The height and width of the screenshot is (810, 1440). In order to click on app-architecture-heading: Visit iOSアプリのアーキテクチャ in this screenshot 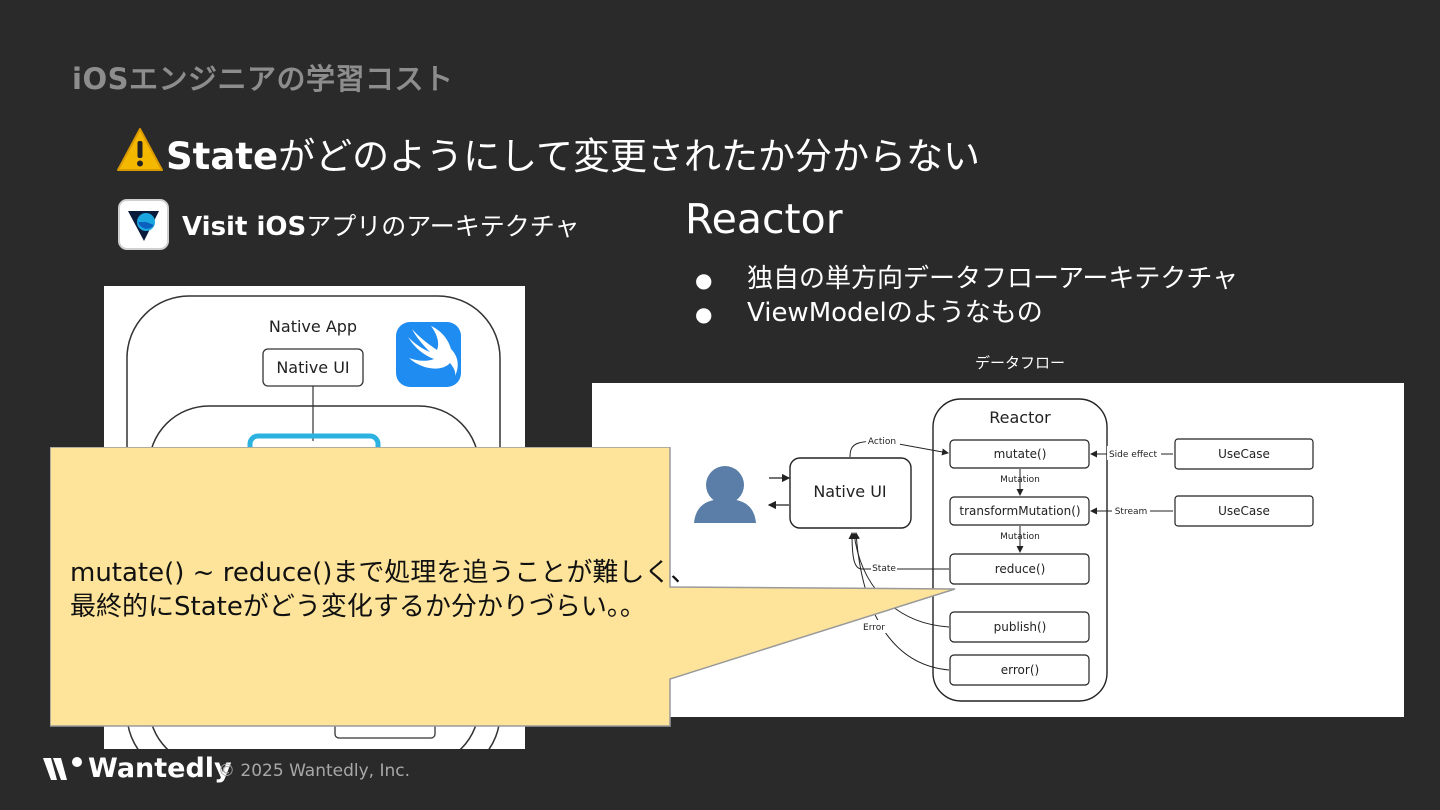, I will do `click(380, 225)`.